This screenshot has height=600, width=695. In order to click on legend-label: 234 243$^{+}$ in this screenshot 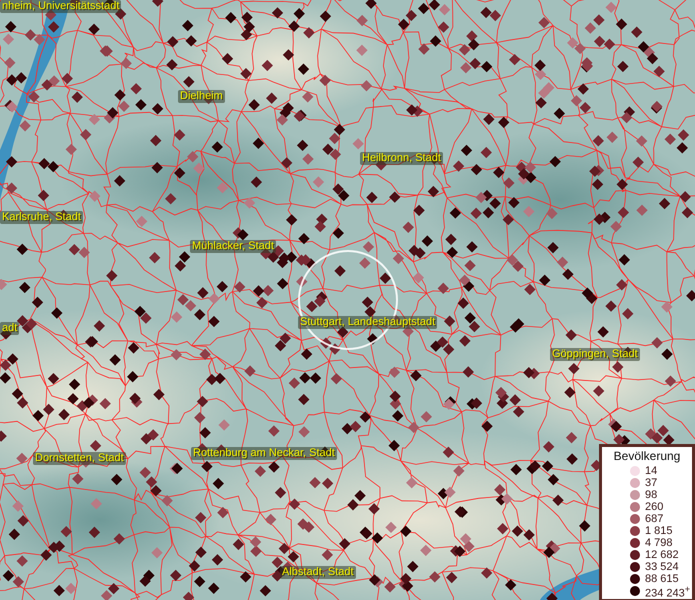, I will do `click(667, 591)`.